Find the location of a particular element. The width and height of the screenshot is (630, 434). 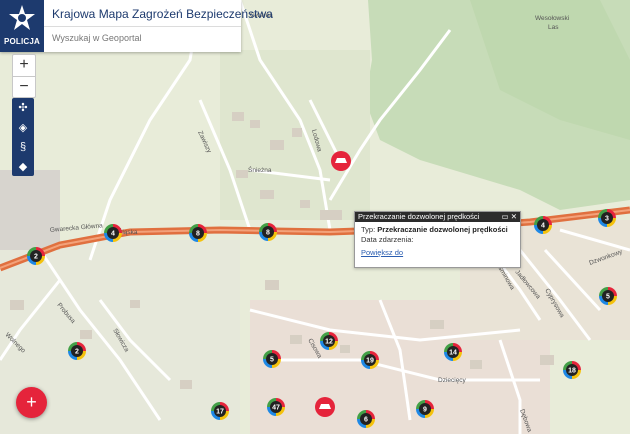

cluster-marker: 3 is located at coordinates (607, 218).